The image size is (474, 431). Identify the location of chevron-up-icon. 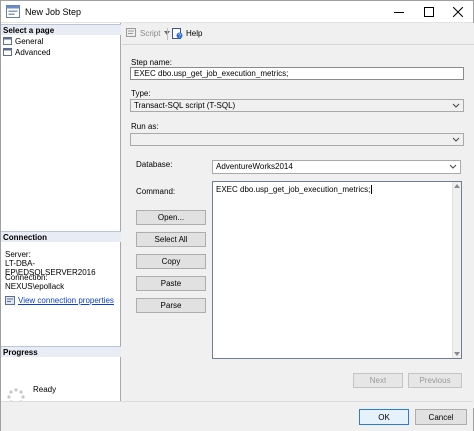
(457, 186).